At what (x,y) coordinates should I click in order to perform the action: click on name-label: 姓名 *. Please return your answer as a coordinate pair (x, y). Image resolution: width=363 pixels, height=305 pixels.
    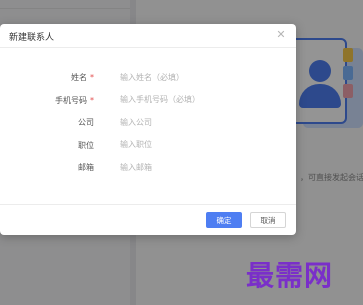
    Looking at the image, I should click on (82, 77).